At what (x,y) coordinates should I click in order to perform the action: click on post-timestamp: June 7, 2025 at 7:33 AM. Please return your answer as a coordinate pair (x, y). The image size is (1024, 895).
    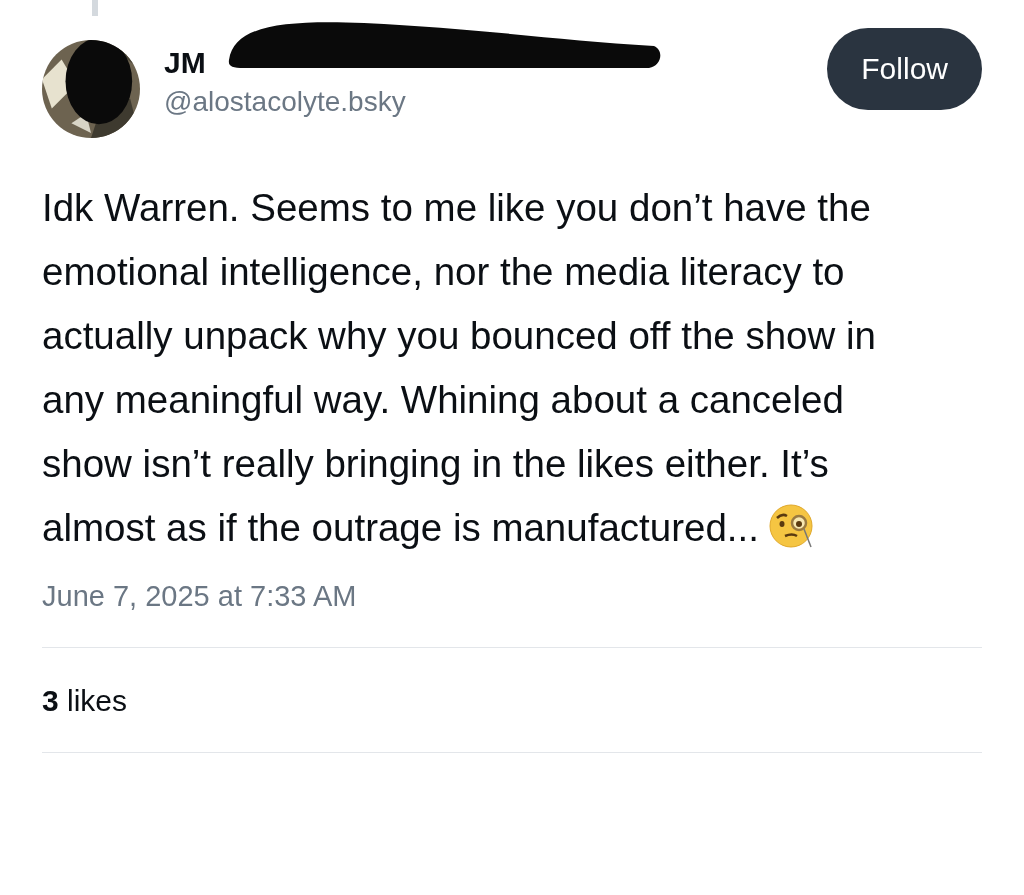
    Looking at the image, I should click on (199, 596).